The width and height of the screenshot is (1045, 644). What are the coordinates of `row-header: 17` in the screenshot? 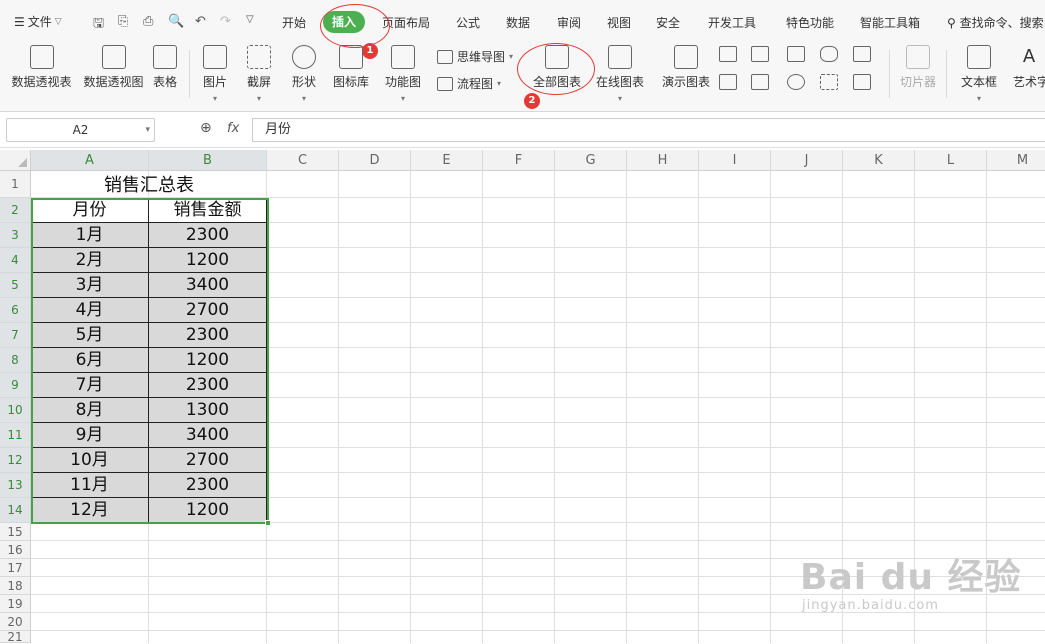 It's located at (15, 568).